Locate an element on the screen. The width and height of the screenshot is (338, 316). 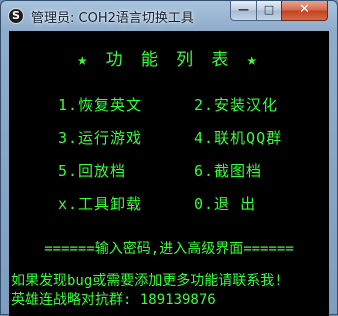
console-edge is located at coordinates (328, 173).